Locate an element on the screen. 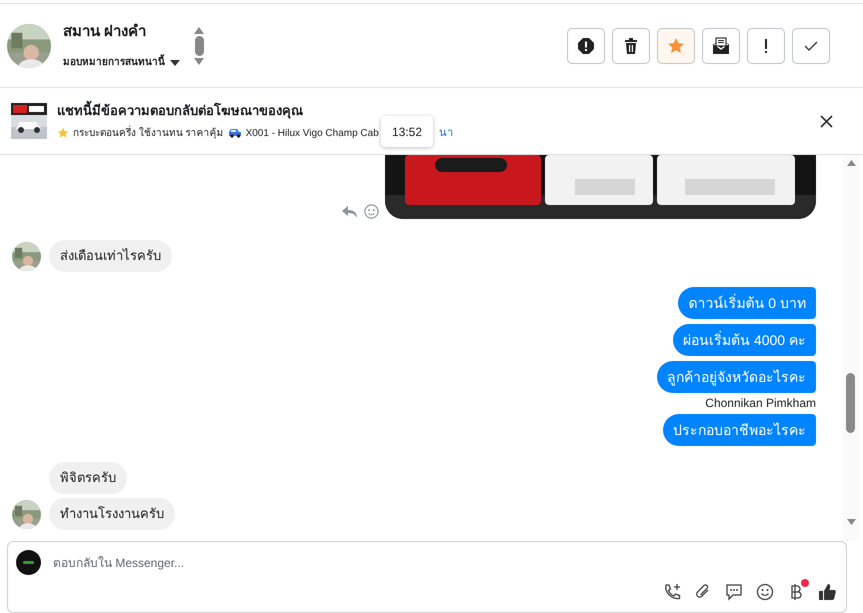 Image resolution: width=863 pixels, height=613 pixels. envelope-icon is located at coordinates (721, 45).